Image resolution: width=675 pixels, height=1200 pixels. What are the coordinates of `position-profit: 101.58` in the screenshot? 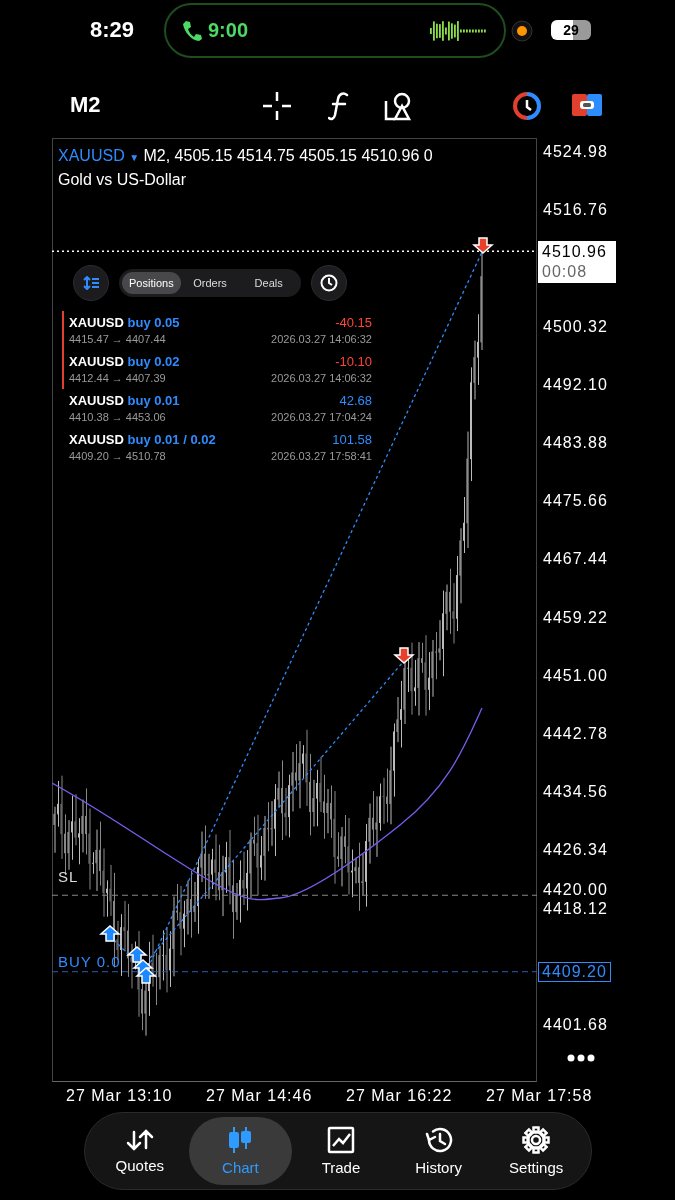 It's located at (352, 439).